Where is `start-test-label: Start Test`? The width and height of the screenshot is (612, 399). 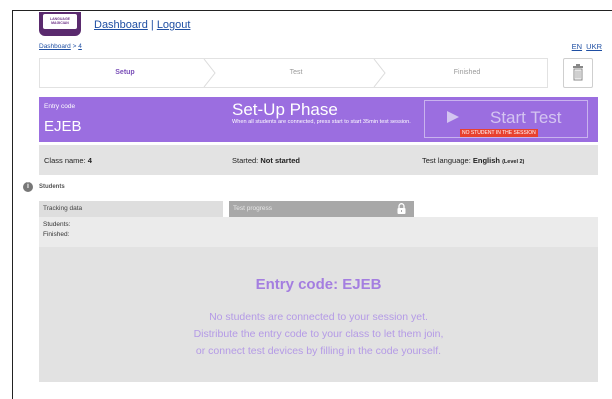 start-test-label: Start Test is located at coordinates (526, 117).